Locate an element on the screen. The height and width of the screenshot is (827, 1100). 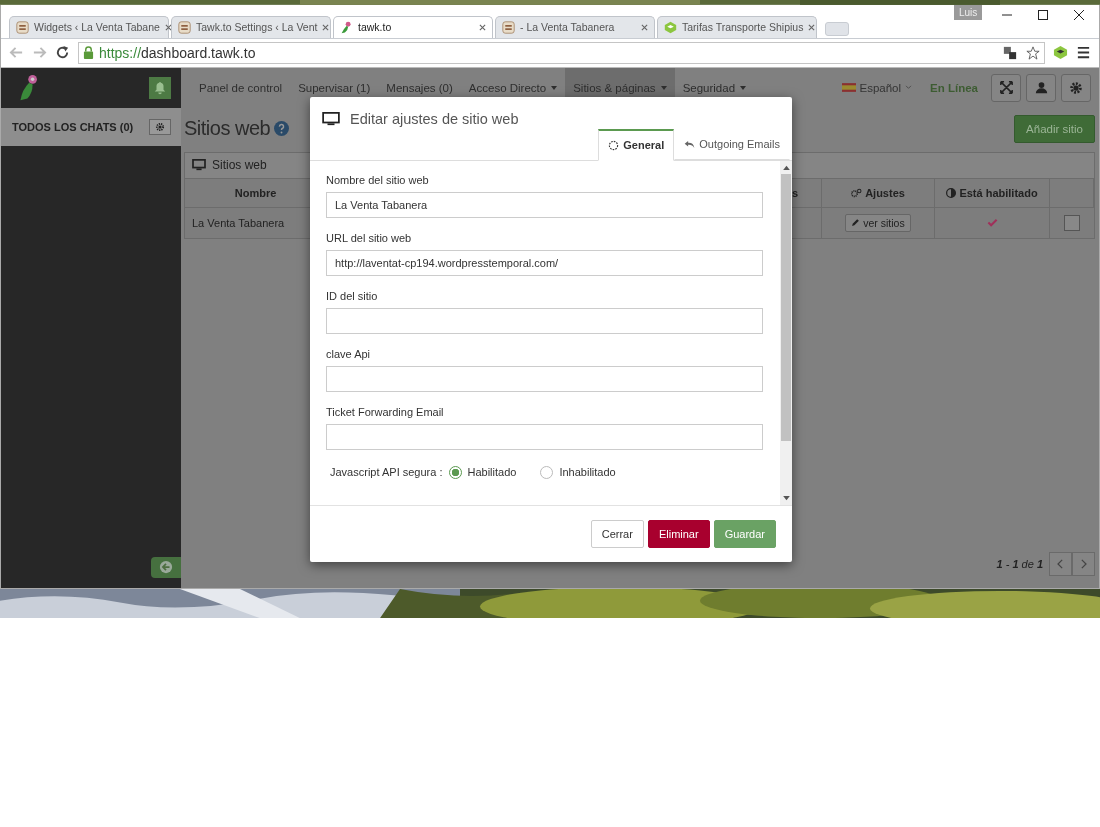
input-field: La Venta Tabanera is located at coordinates (544, 204).